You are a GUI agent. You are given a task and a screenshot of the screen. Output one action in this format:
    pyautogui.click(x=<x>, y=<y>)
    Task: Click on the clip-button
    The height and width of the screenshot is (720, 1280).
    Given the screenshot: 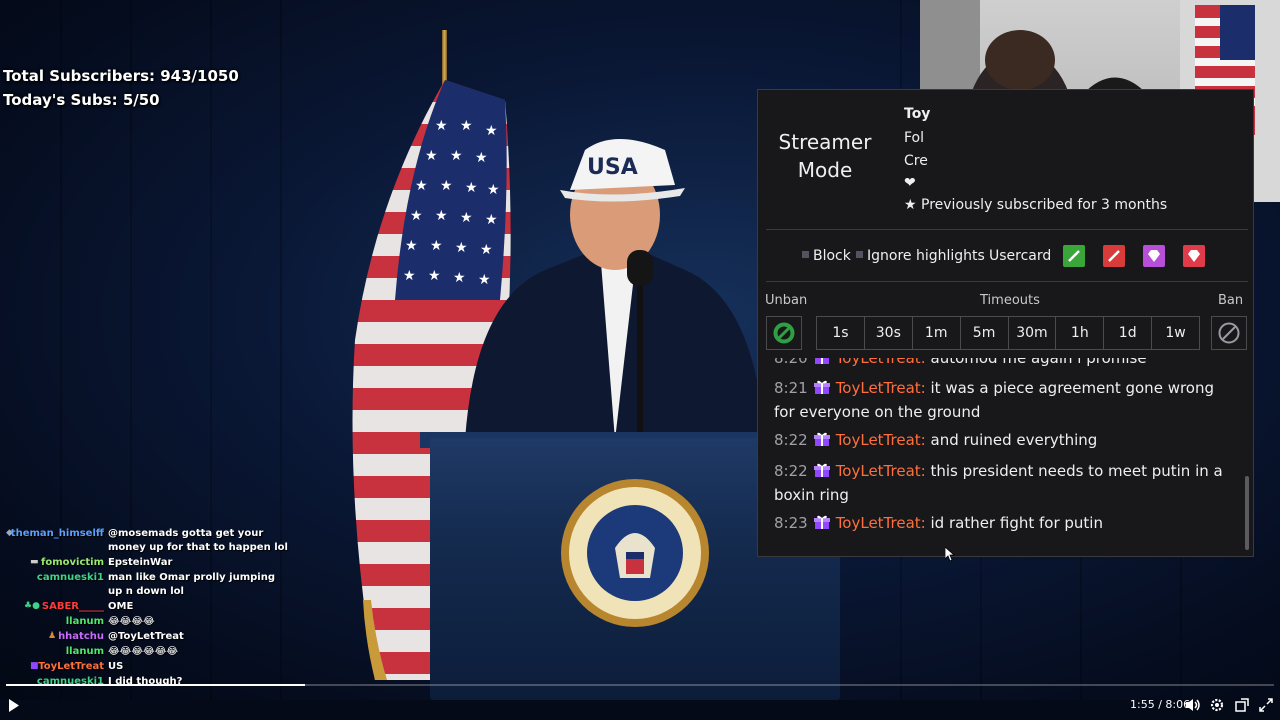 What is the action you would take?
    pyautogui.click(x=1242, y=705)
    